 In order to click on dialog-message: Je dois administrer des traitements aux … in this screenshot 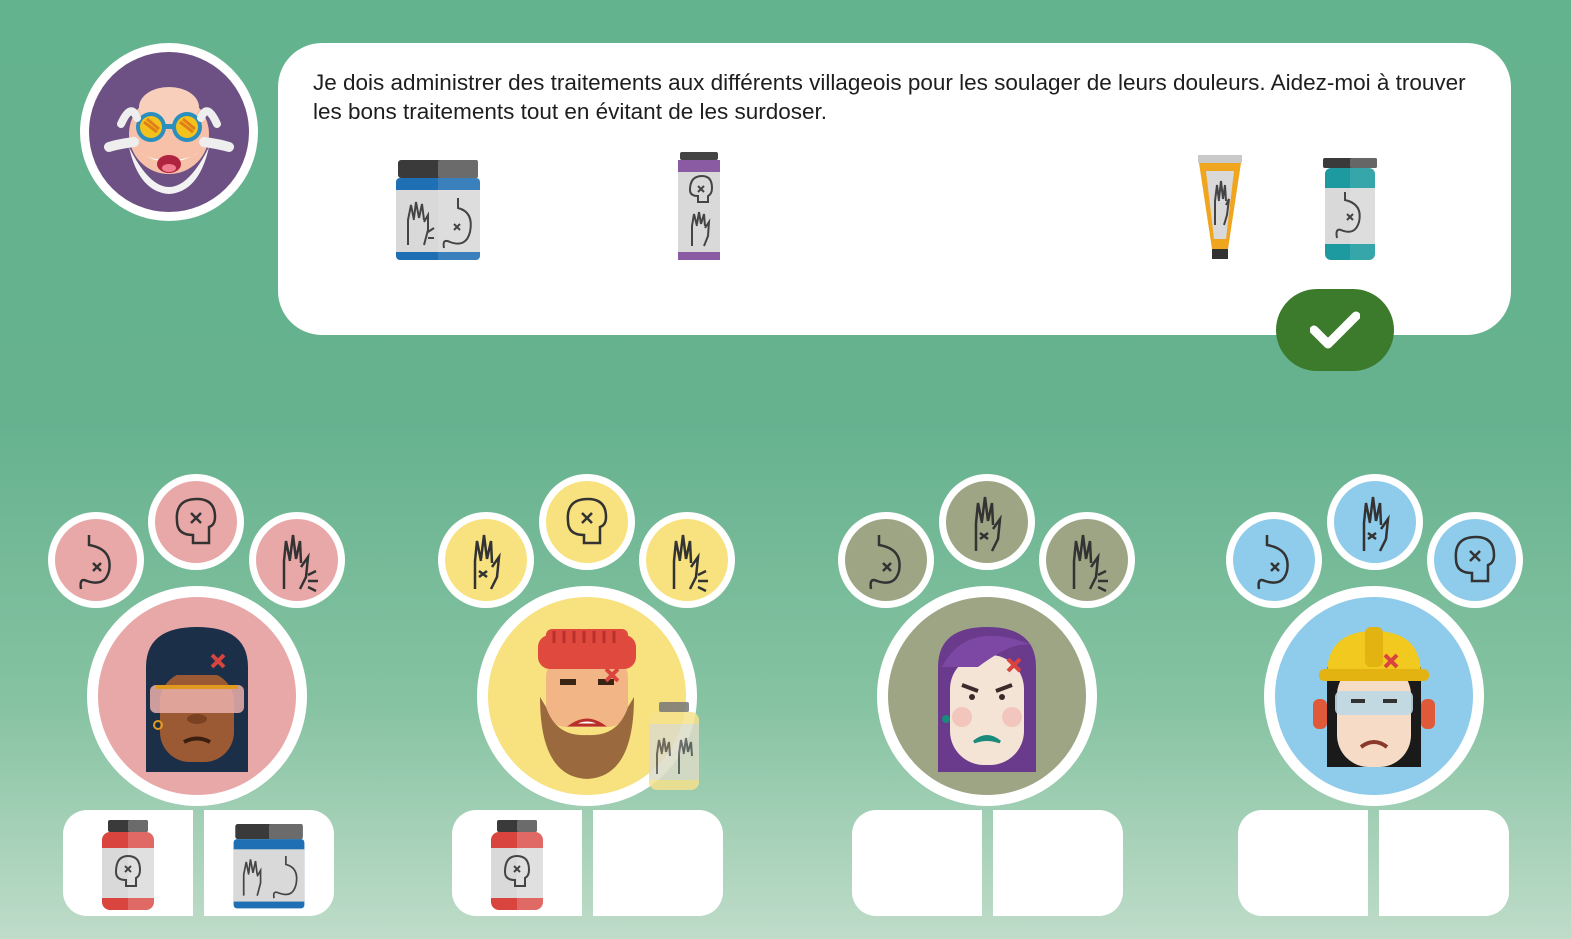, I will do `click(889, 97)`.